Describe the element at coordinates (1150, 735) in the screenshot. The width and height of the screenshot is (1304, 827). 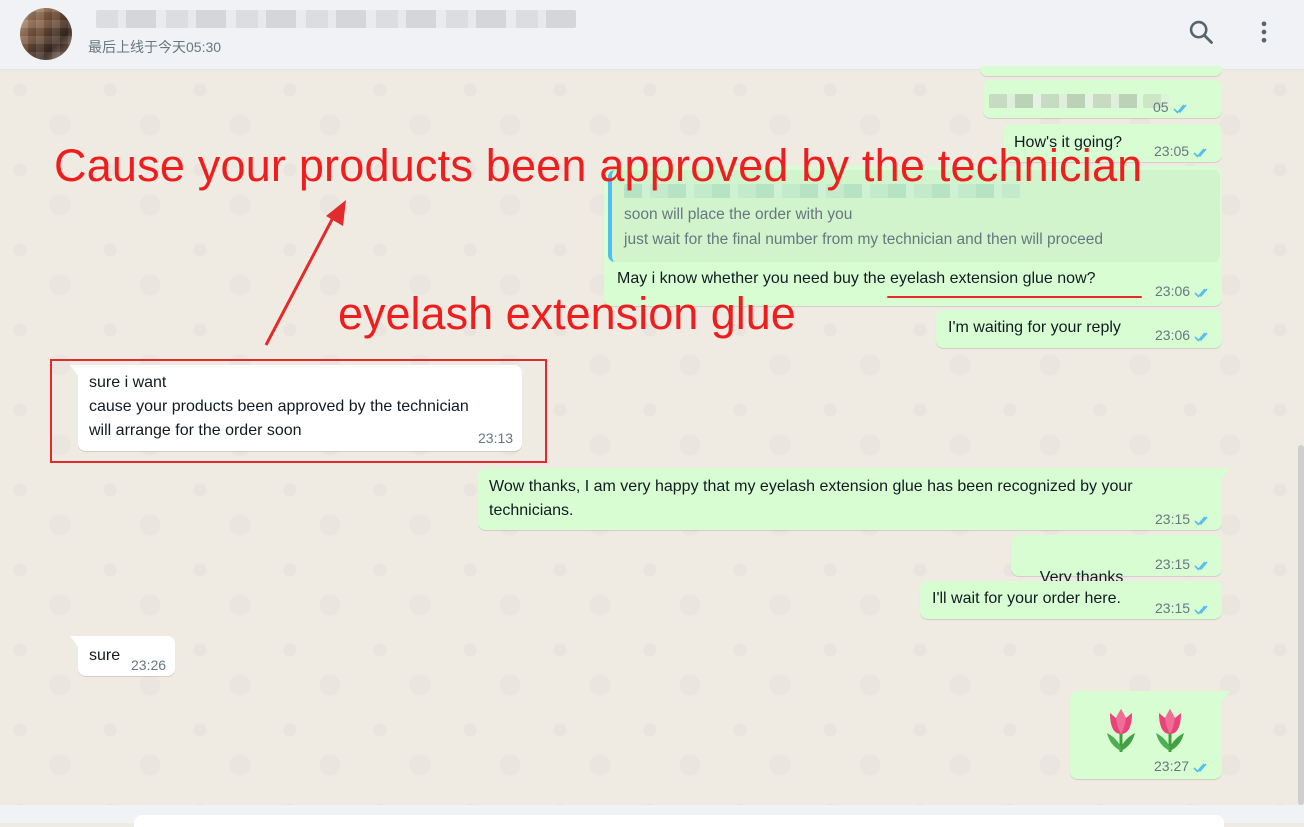
I see `message-bubble-outgoing-emoji: 23:27` at that location.